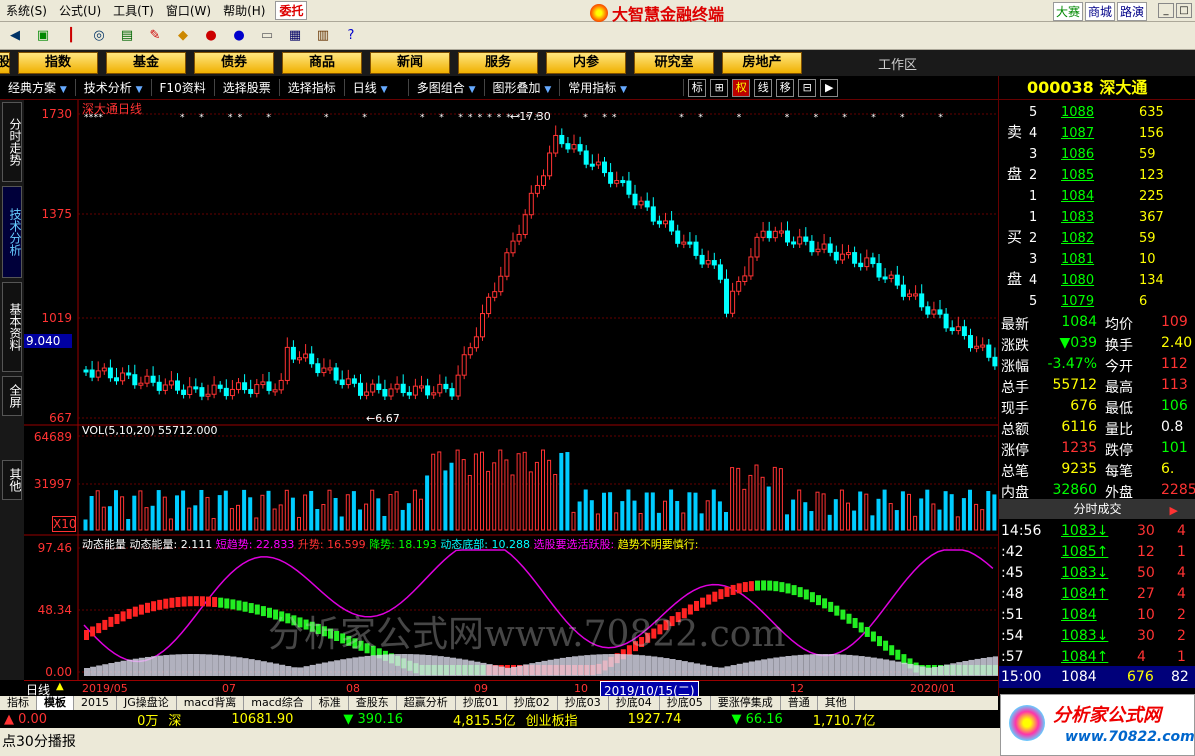 The height and width of the screenshot is (756, 1195). Describe the element at coordinates (1097, 280) in the screenshot. I see `orderbook-row: 4 1080 134` at that location.